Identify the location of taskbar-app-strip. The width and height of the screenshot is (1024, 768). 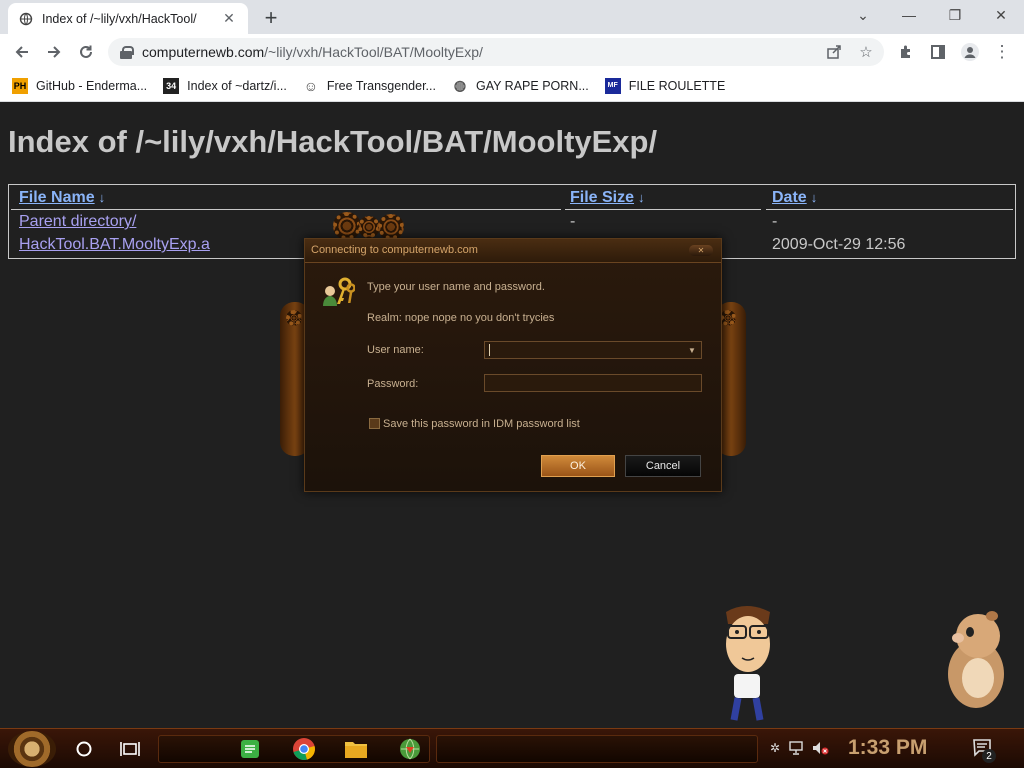
(597, 749).